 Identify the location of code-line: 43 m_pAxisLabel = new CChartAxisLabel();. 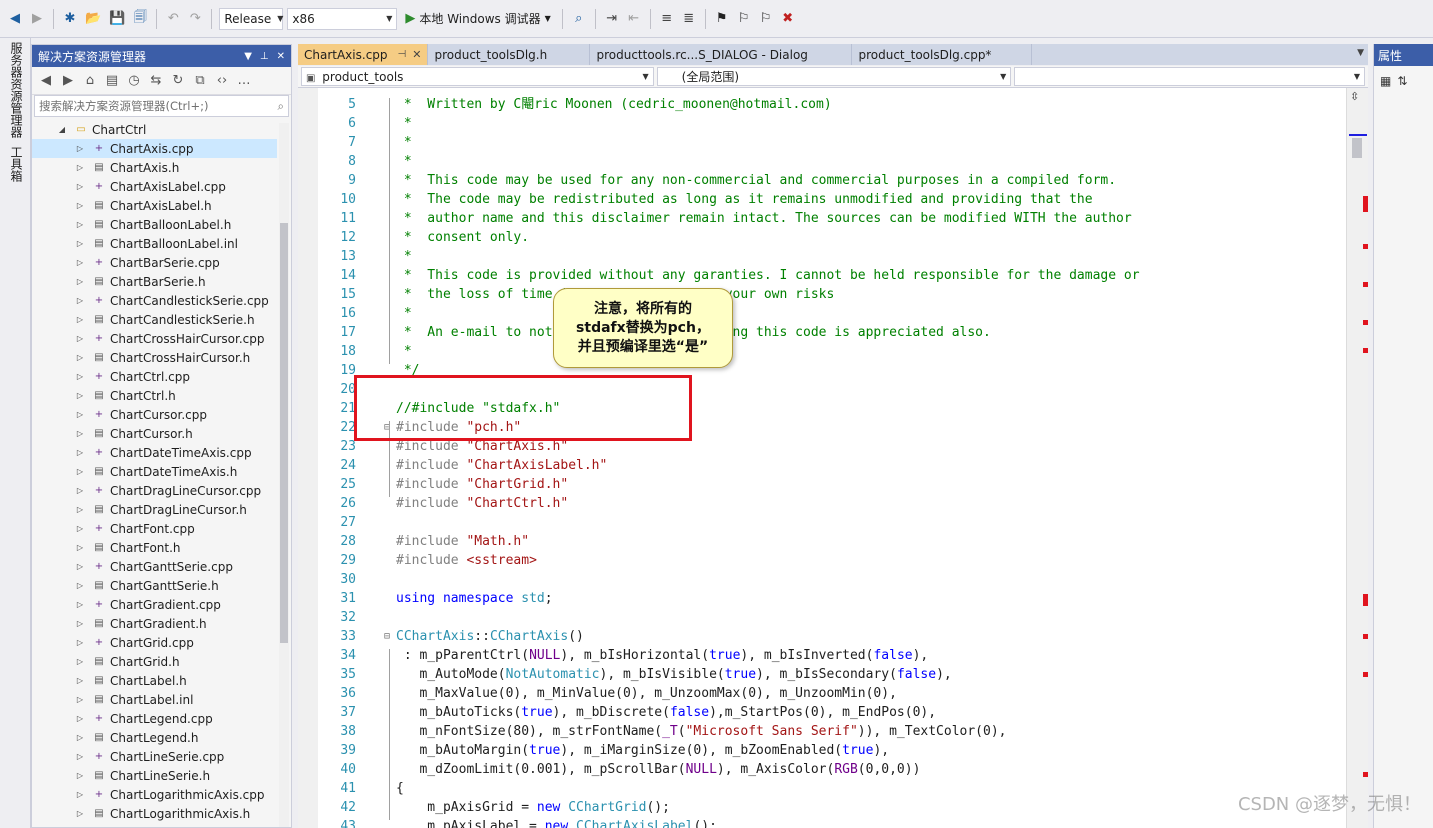
(822, 822).